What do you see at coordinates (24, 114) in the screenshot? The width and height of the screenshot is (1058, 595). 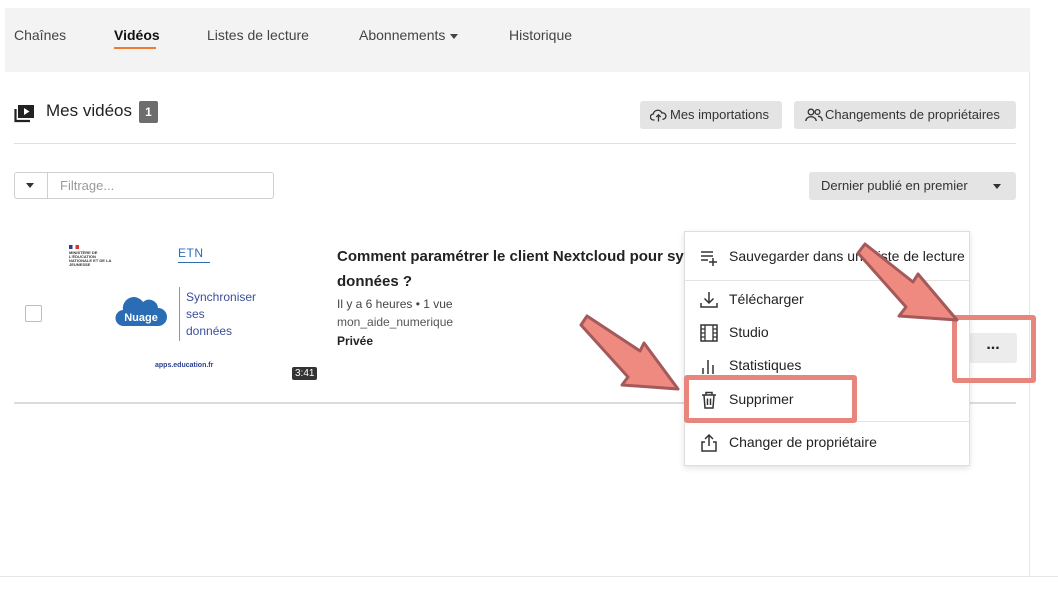 I see `my-videos-icon` at bounding box center [24, 114].